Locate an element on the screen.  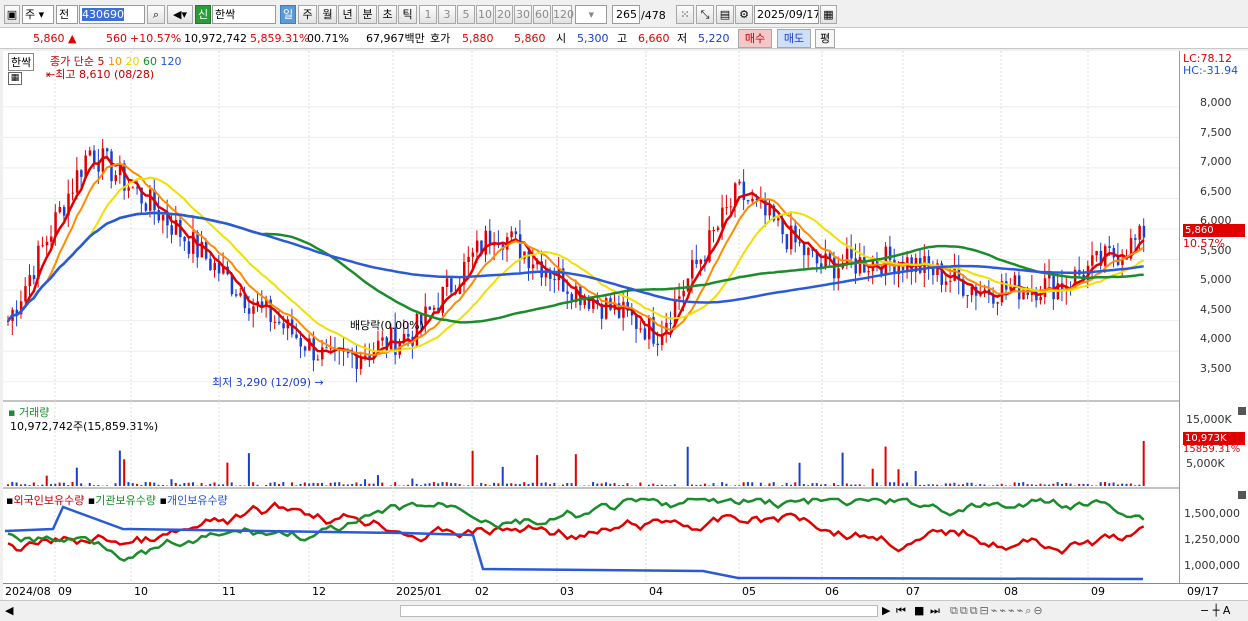
interval-30: 30 is located at coordinates (523, 14).